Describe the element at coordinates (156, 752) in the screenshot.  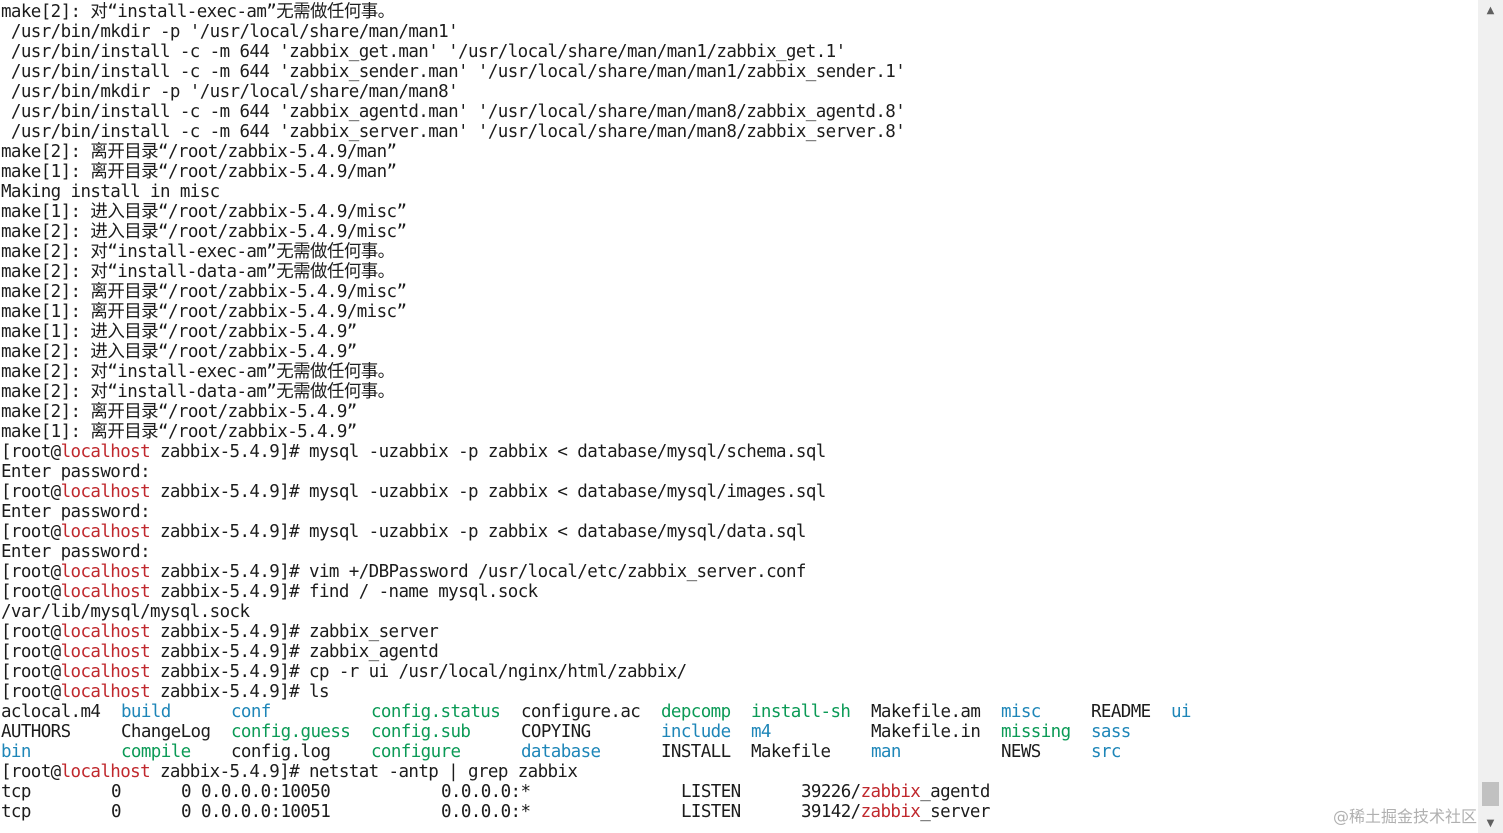
I see `ls-executable-entry: compile` at that location.